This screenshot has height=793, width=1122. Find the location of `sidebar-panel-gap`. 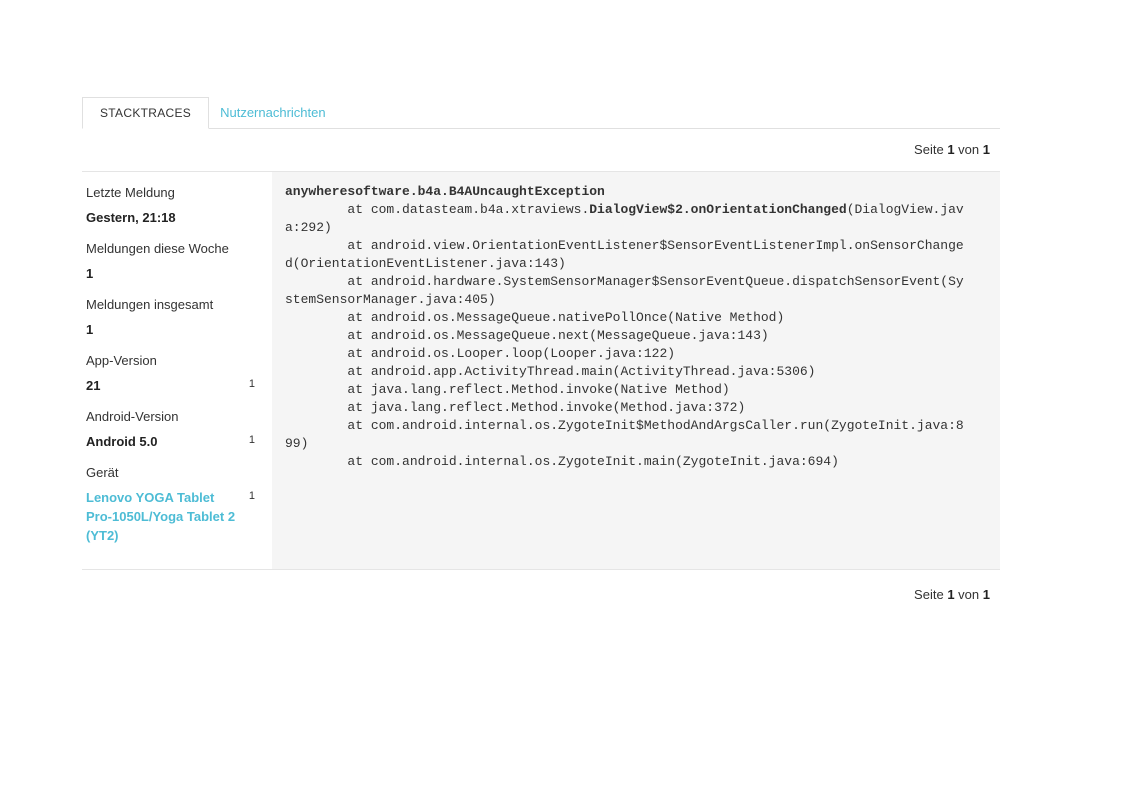

sidebar-panel-gap is located at coordinates (265, 370).